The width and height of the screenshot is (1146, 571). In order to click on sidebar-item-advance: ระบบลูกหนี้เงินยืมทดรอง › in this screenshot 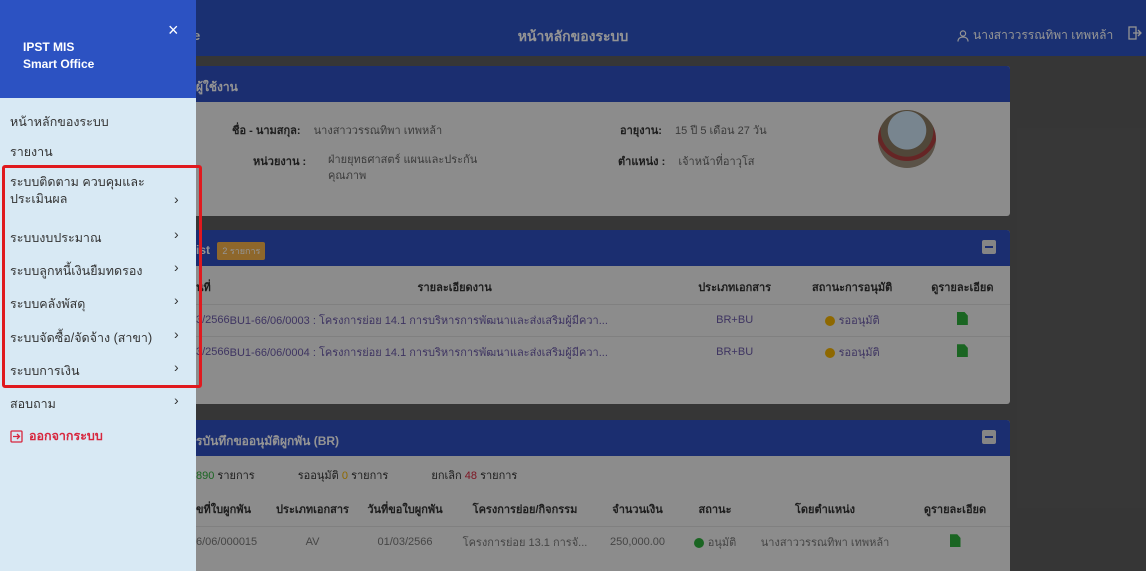, I will do `click(98, 270)`.